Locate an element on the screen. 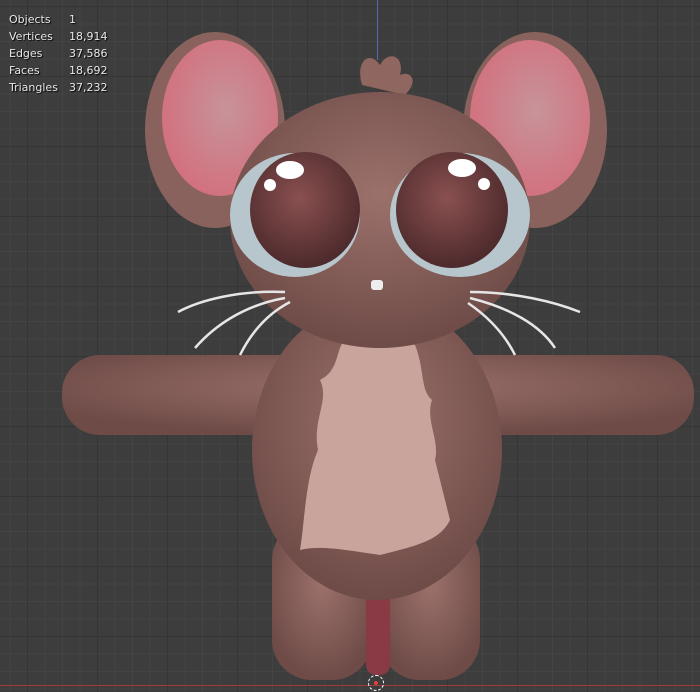  hair-tuft is located at coordinates (386, 75).